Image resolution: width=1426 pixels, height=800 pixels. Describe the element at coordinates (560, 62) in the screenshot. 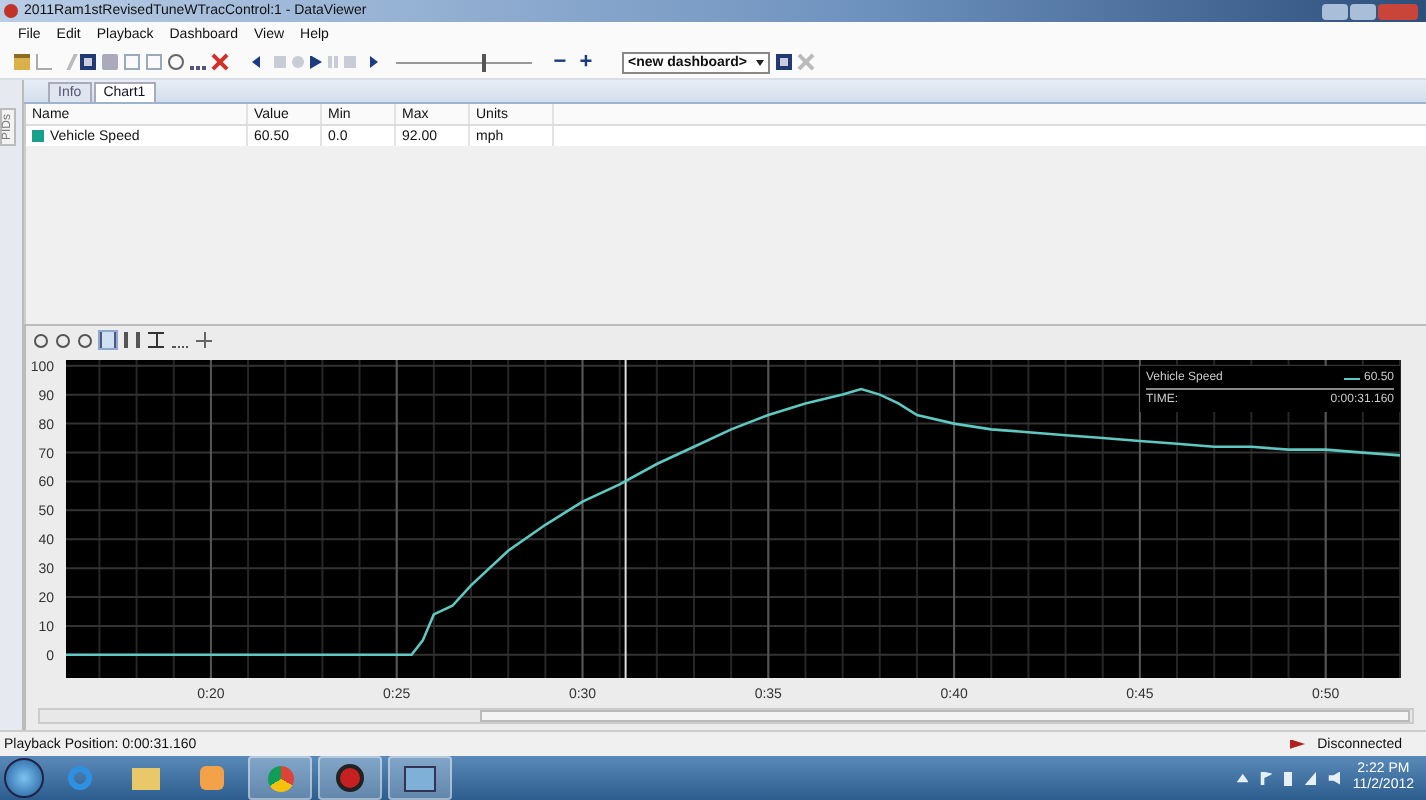

I see `zoom-out-button: −` at that location.